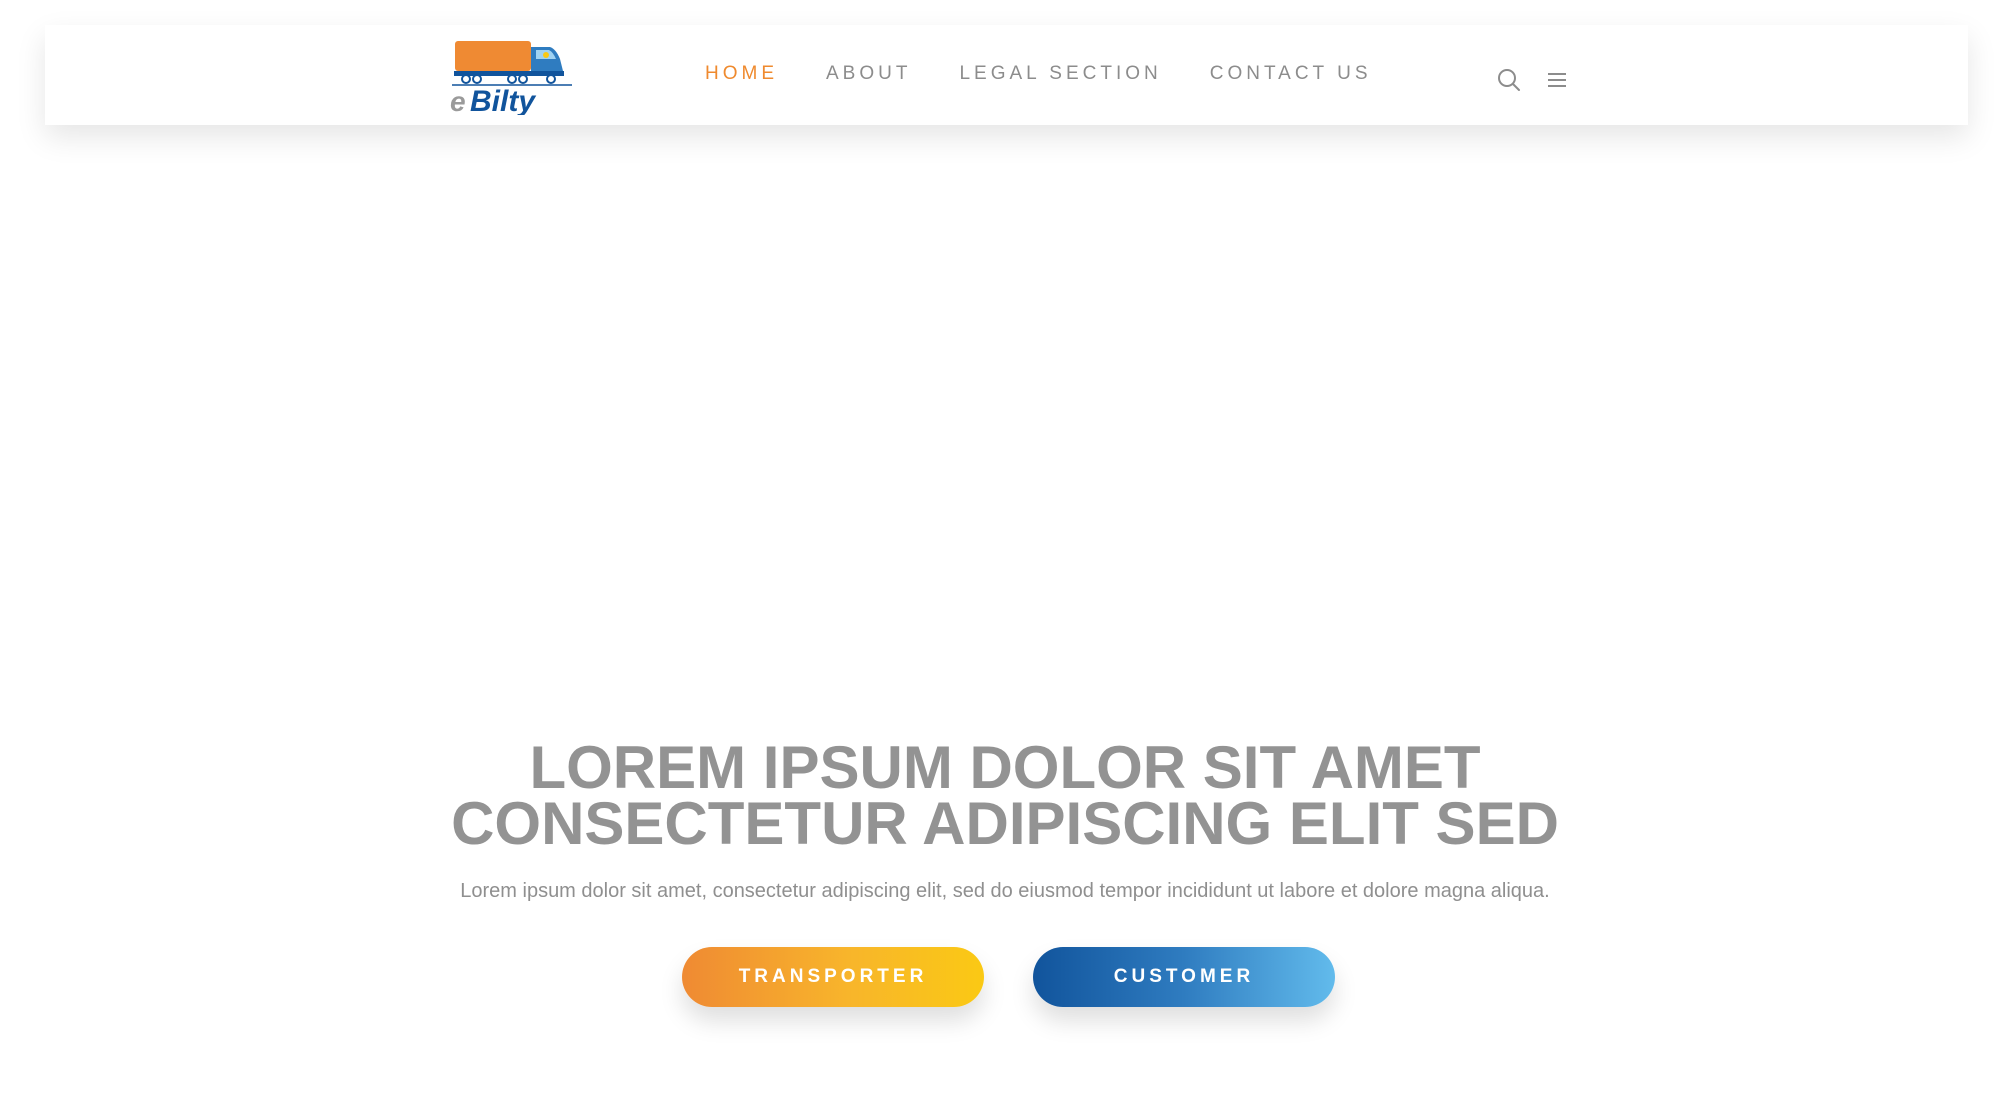 Image resolution: width=2010 pixels, height=1105 pixels. What do you see at coordinates (1005, 823) in the screenshot?
I see `hero-title-line-2: CONSECTETUR ADIPISCING ELIT SED` at bounding box center [1005, 823].